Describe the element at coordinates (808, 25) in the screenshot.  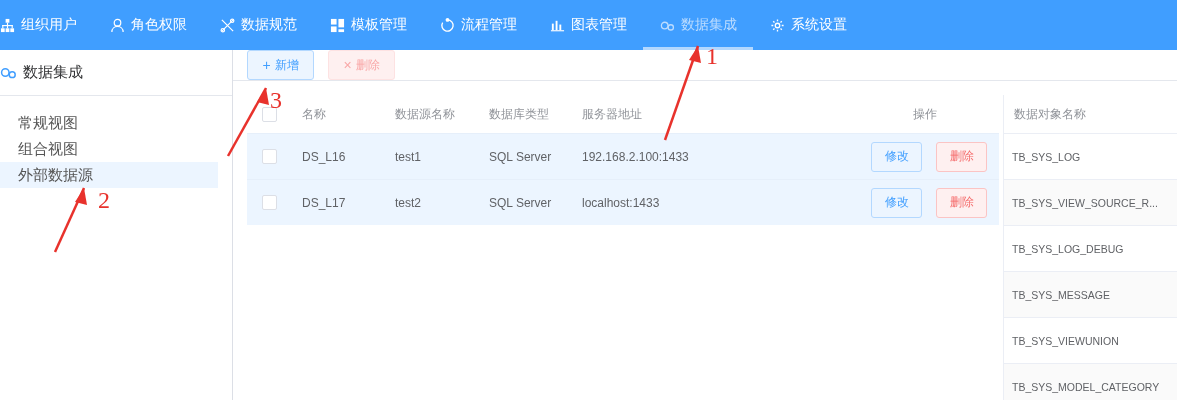
I see `nav-tab: 系统设置` at that location.